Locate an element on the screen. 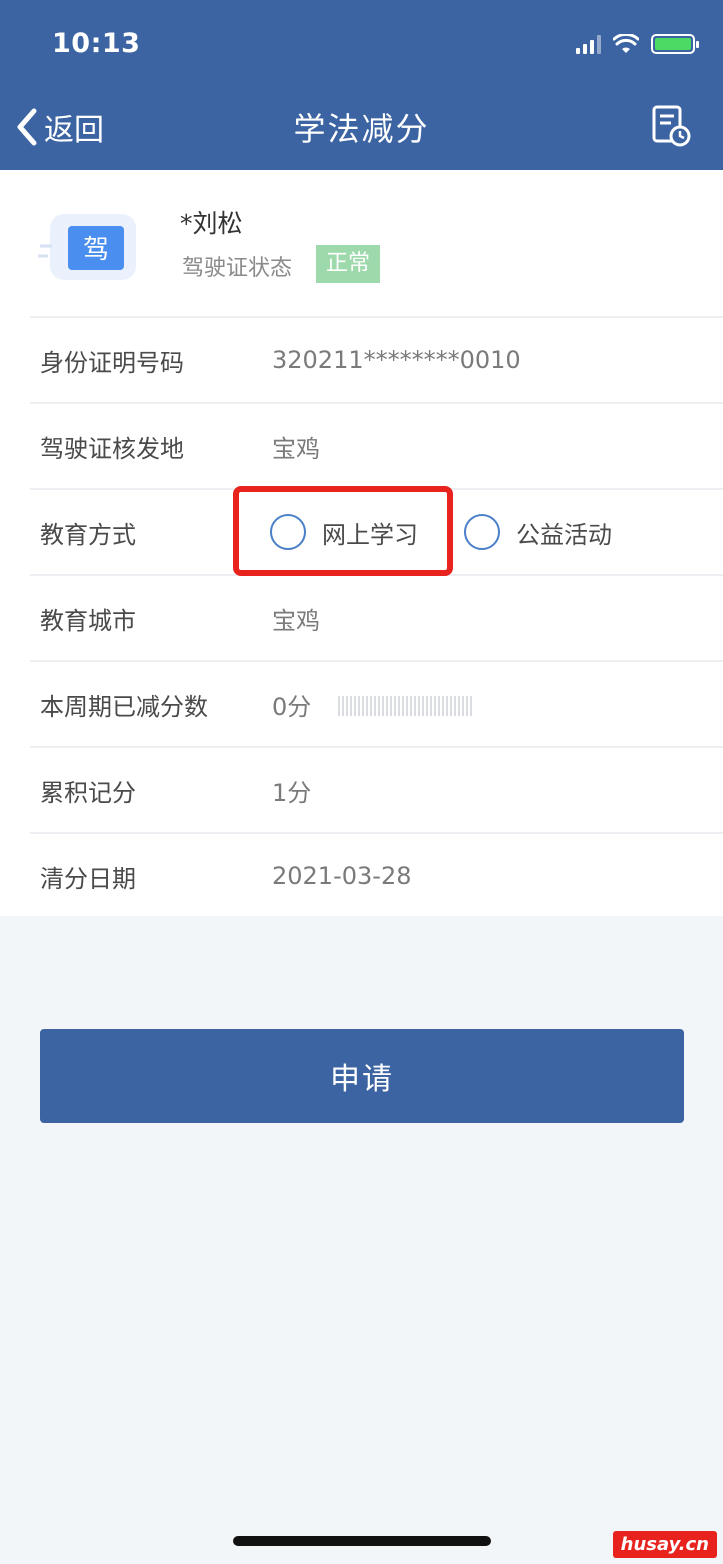 This screenshot has height=1564, width=723. deducted-points-label: 本周期已减分数 is located at coordinates (124, 706).